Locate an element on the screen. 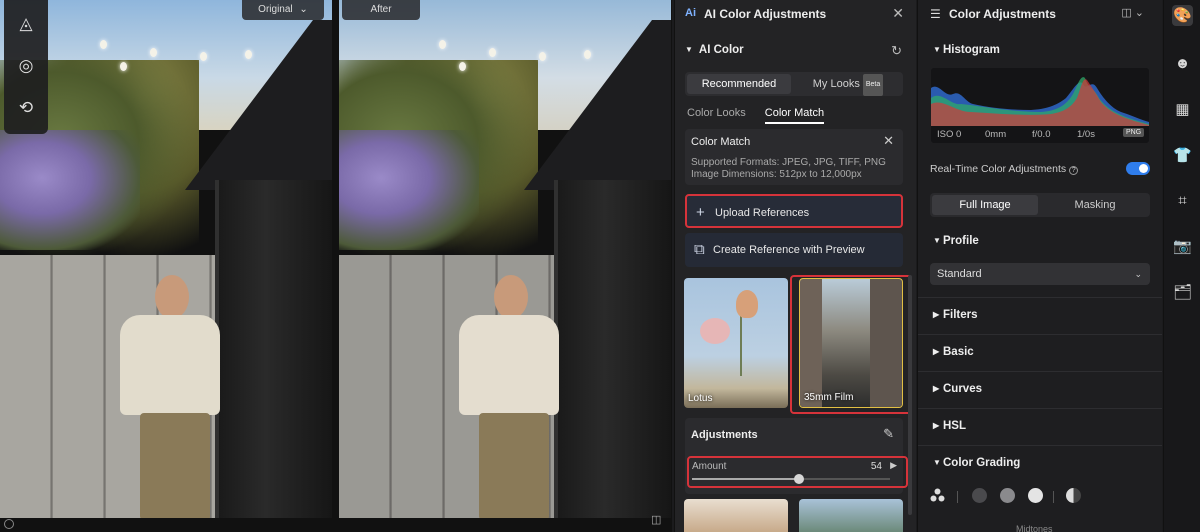 Image resolution: width=1200 pixels, height=532 pixels. crop-icon: ⌗ is located at coordinates (1182, 200).